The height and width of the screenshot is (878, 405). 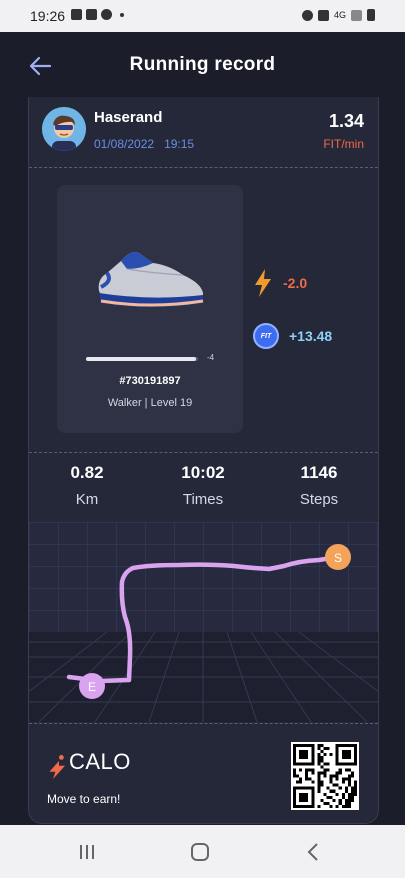 What do you see at coordinates (314, 852) in the screenshot?
I see `back-nav-icon` at bounding box center [314, 852].